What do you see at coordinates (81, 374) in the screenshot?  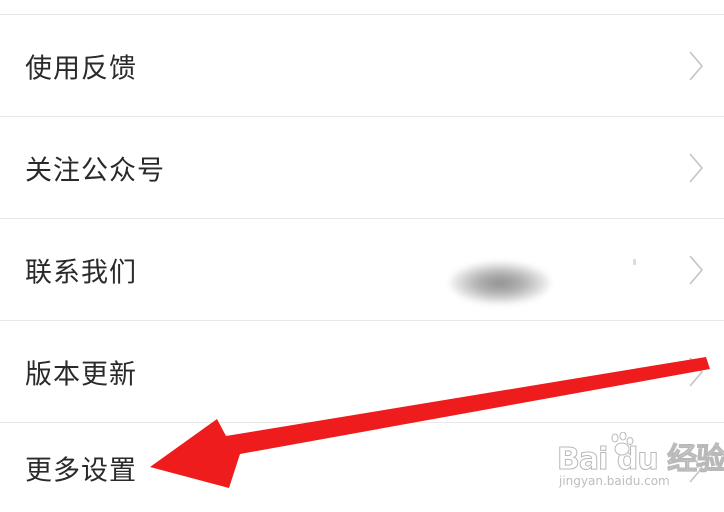 I see `menu-item-label: 版本更新` at bounding box center [81, 374].